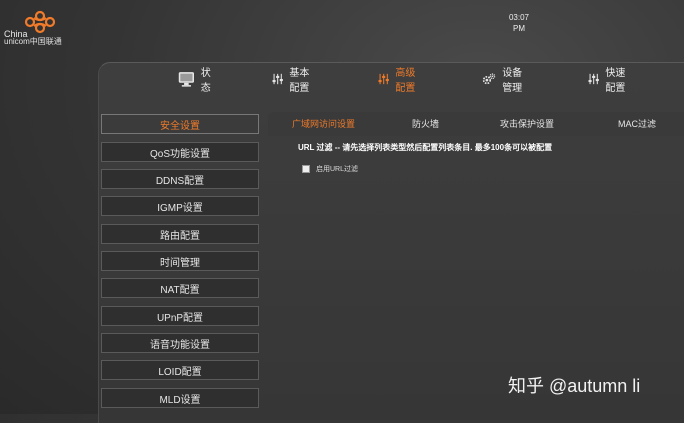 This screenshot has height=423, width=684. I want to click on nav-item-advanced-config: 高级配置, so click(397, 80).